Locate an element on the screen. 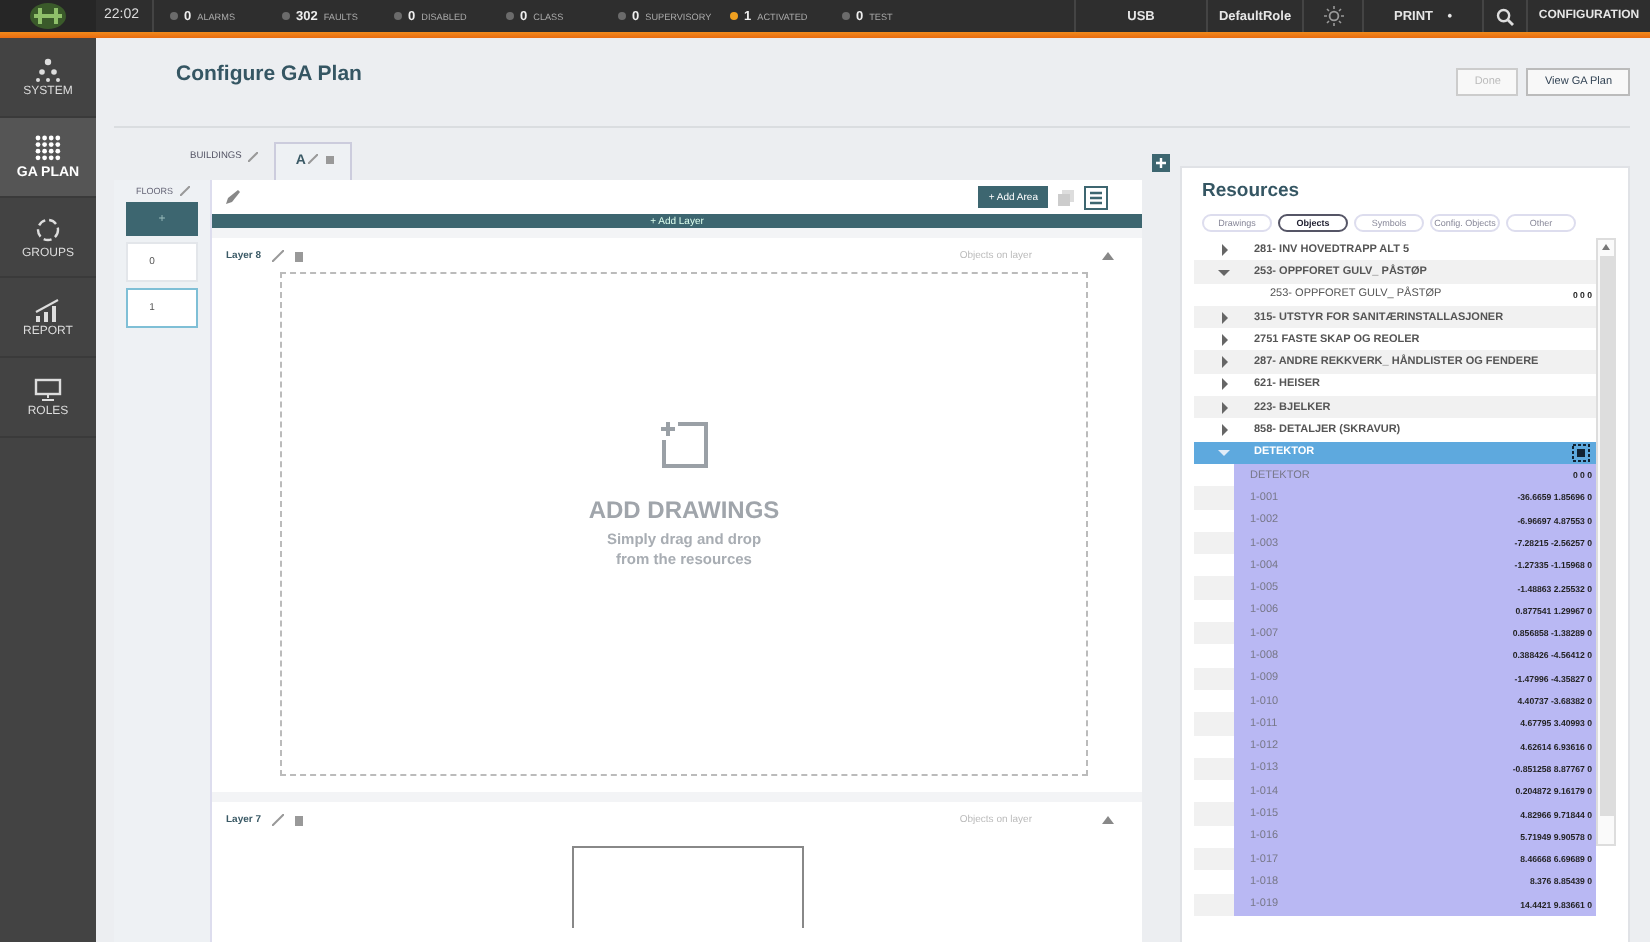 The image size is (1650, 942). hierarchy-icon is located at coordinates (48, 69).